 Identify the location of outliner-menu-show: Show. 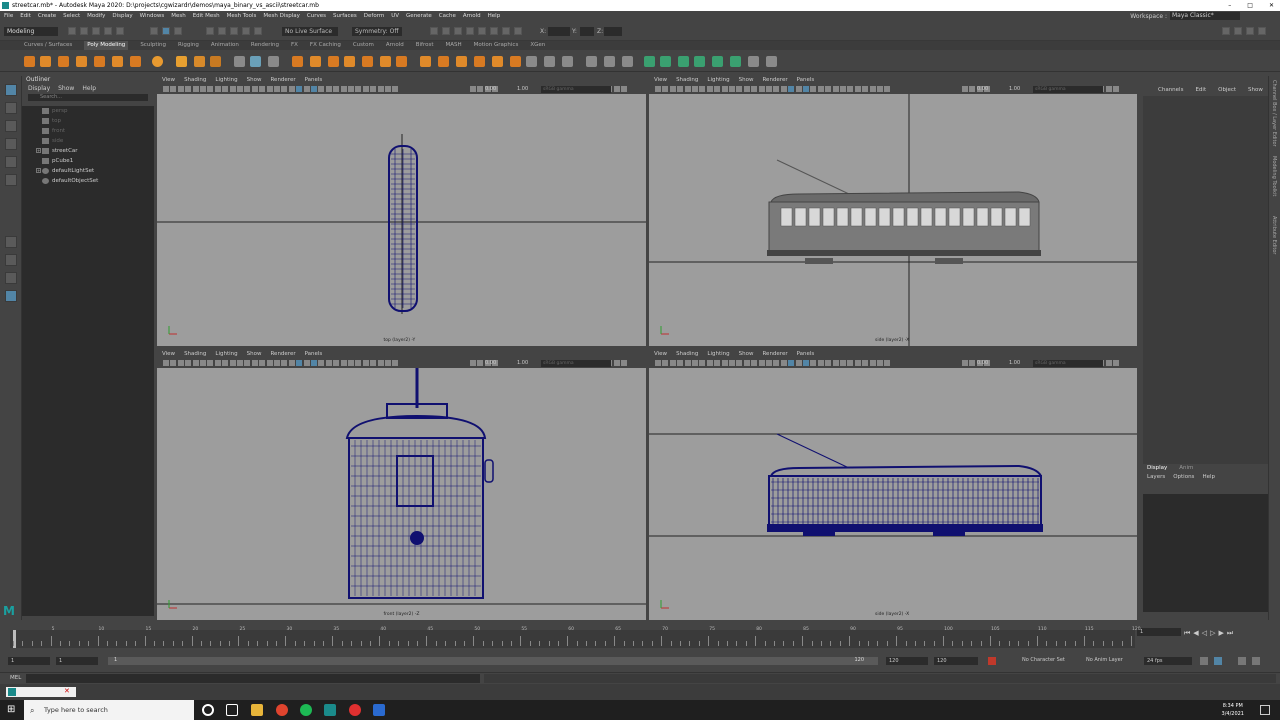
(66, 88).